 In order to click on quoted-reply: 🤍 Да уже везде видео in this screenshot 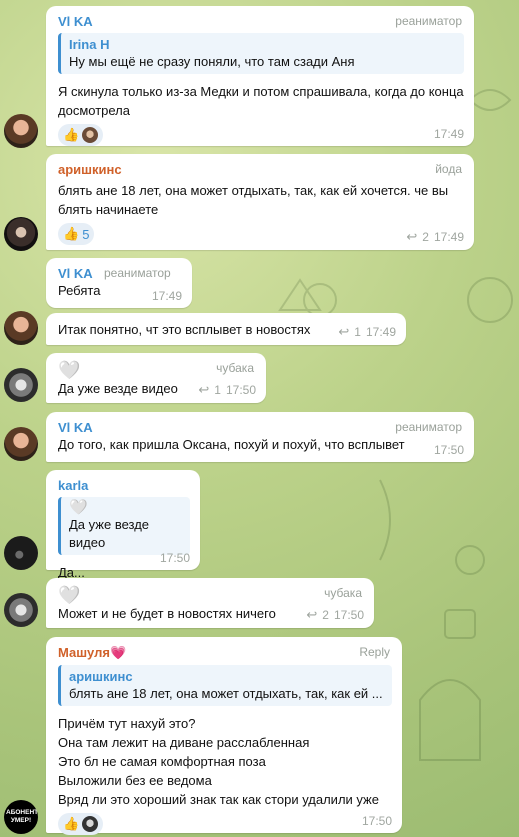, I will do `click(124, 526)`.